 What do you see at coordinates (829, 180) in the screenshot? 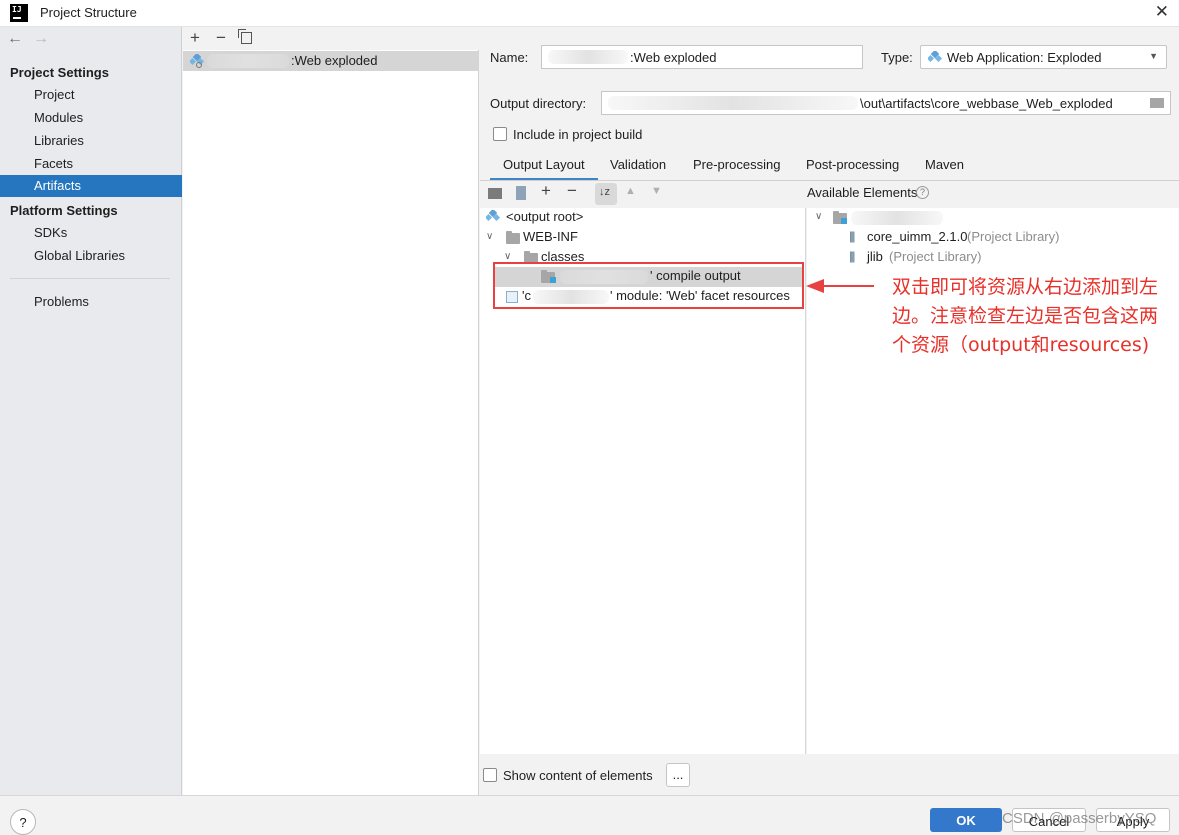
I see `tabs-divider` at bounding box center [829, 180].